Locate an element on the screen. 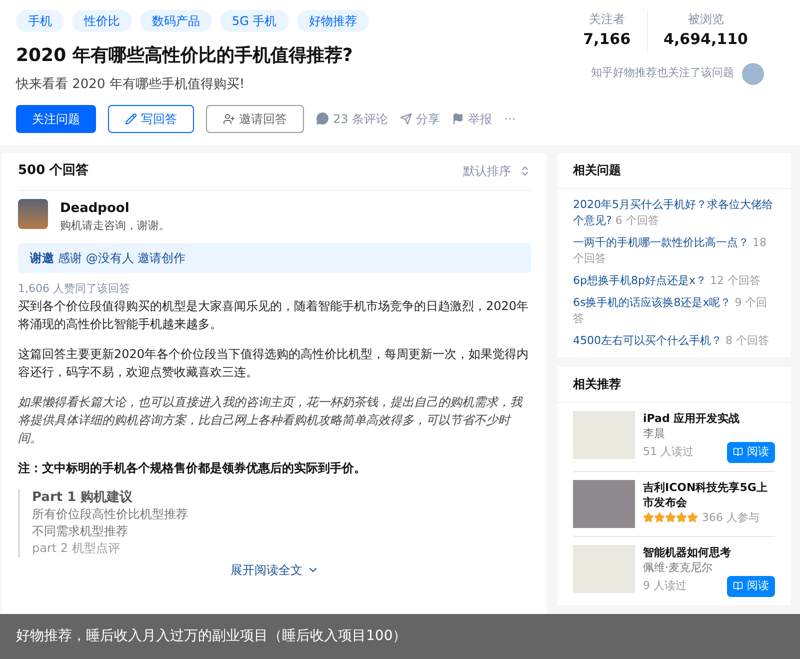  recommendation-title: 吉利ICON科技先享5G上市发布会 is located at coordinates (709, 495).